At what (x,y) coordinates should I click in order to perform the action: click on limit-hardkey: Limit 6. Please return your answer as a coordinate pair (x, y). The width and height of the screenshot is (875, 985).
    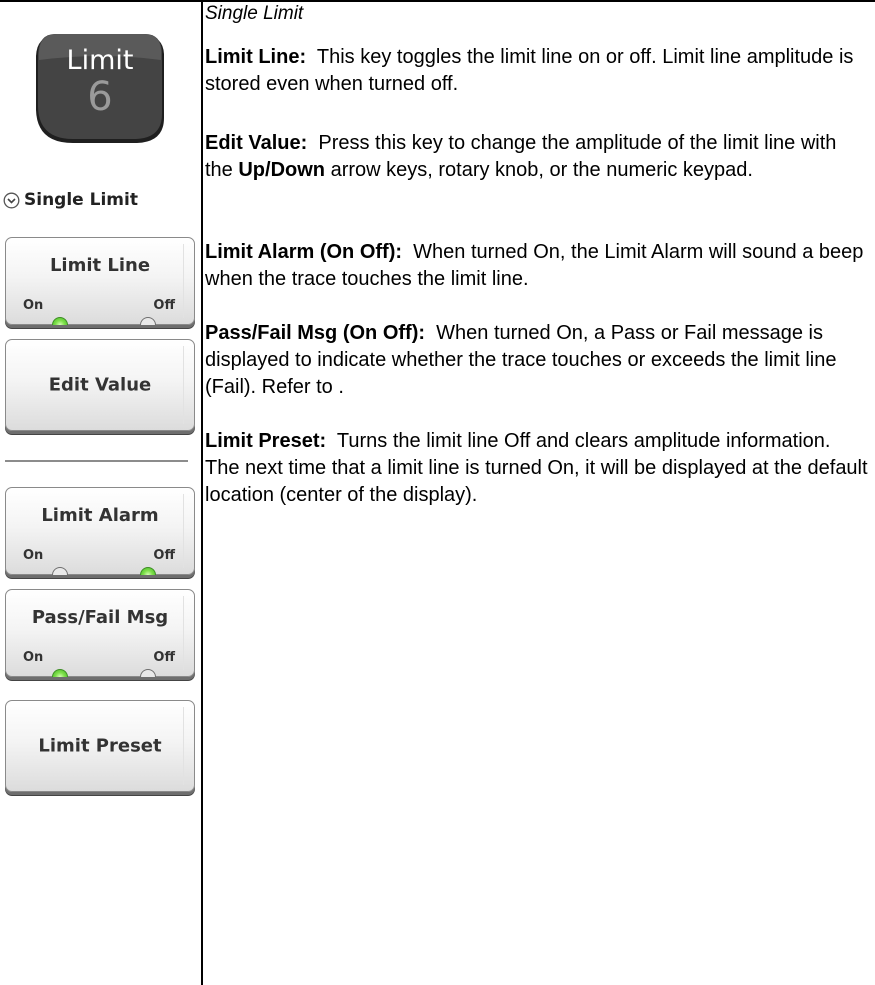
    Looking at the image, I should click on (100, 88).